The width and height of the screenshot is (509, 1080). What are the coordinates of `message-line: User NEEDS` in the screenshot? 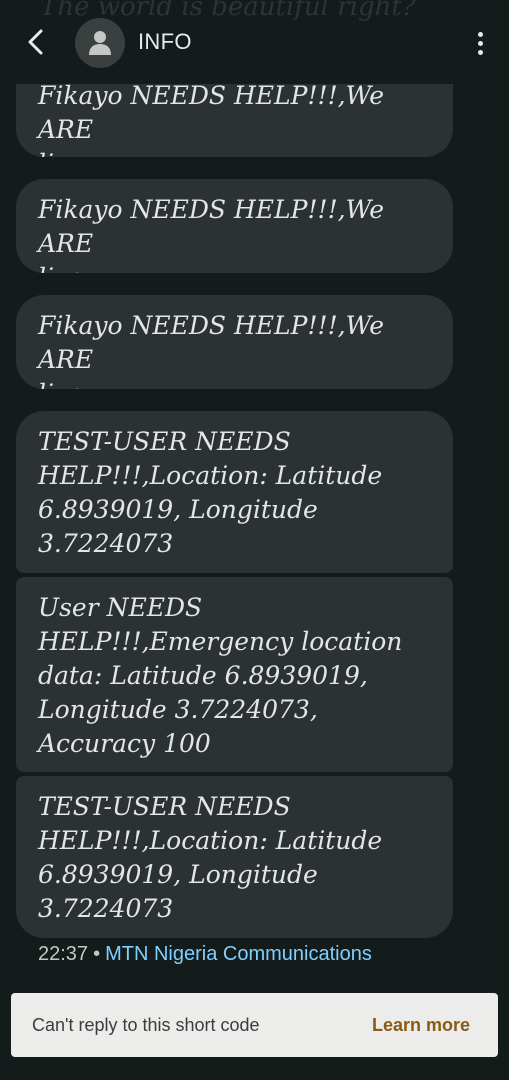 It's located at (120, 607).